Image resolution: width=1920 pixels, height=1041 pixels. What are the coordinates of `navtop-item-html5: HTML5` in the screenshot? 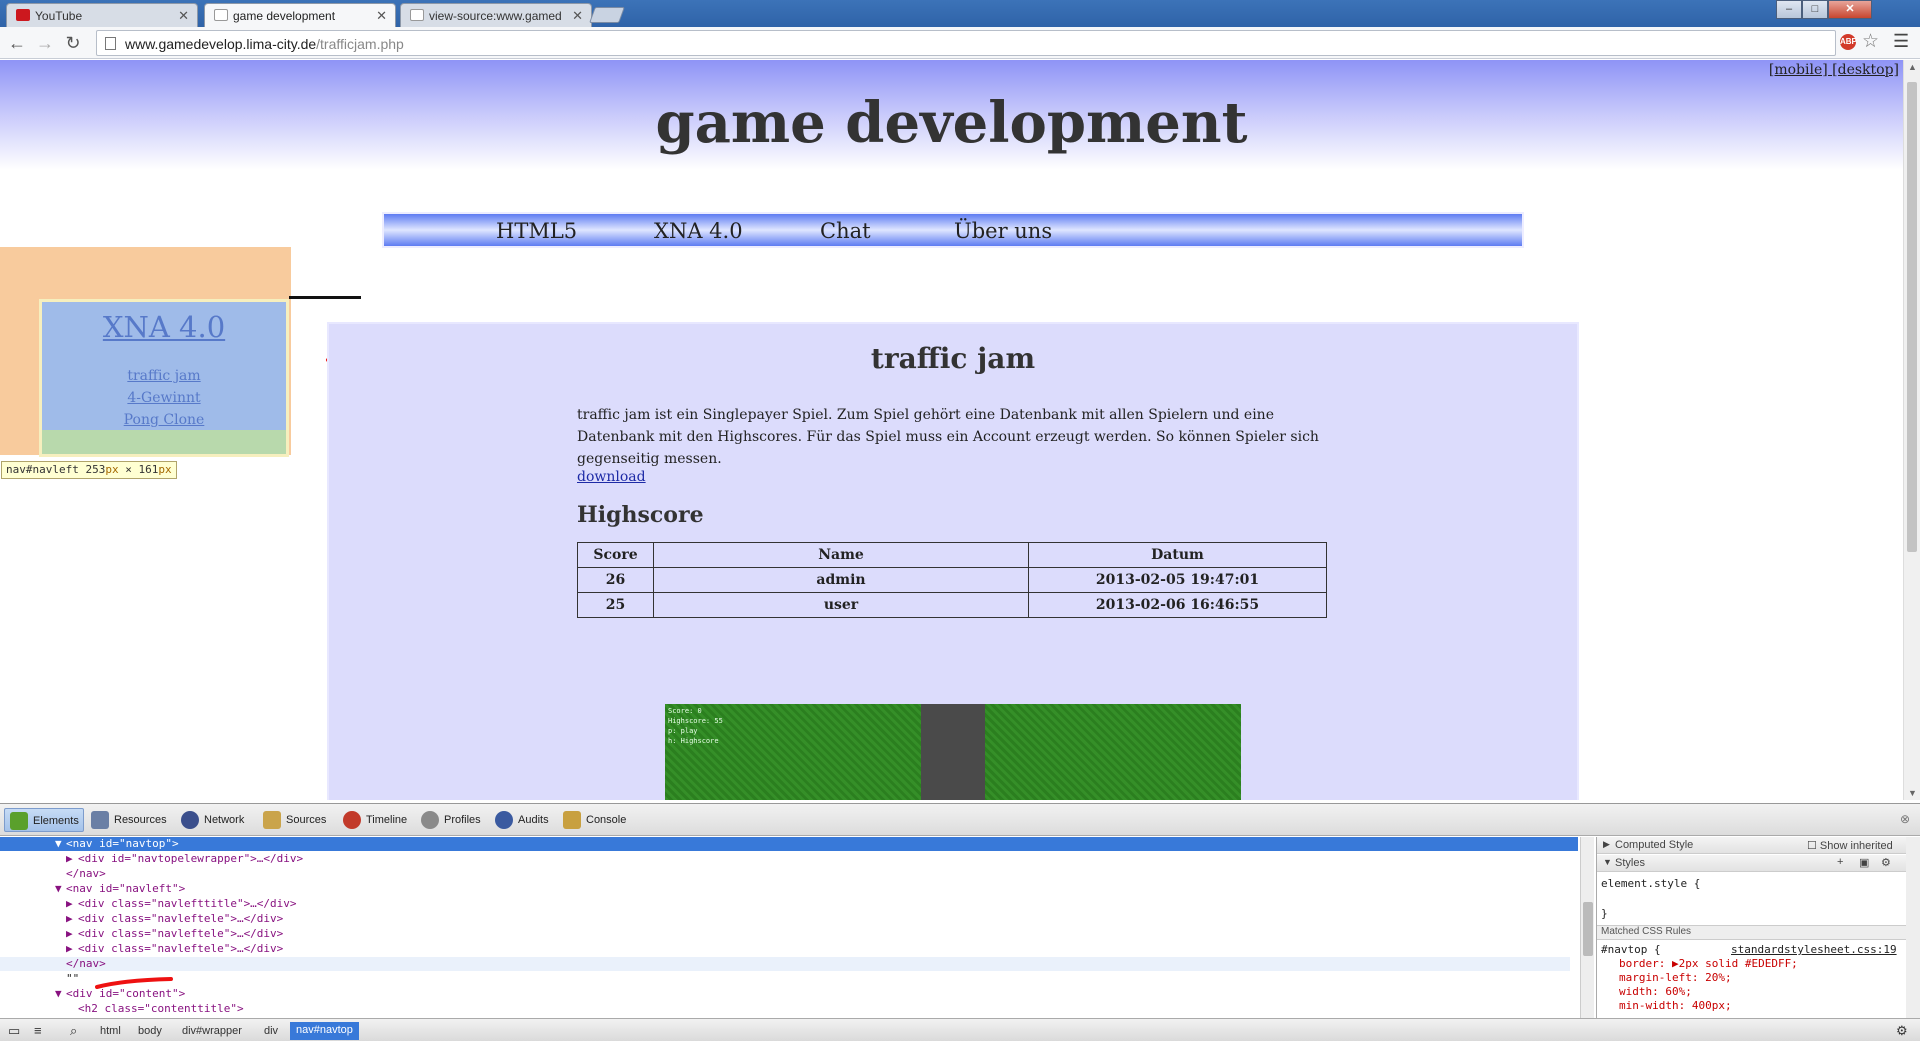 It's located at (536, 231).